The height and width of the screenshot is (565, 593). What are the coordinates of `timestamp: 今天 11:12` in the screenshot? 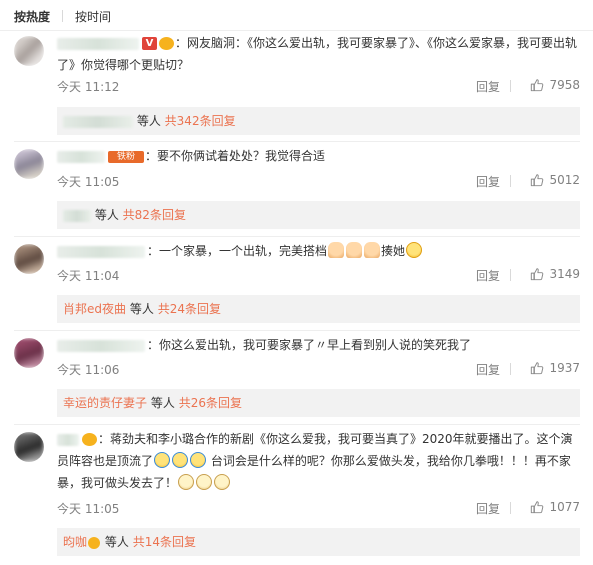 It's located at (88, 87).